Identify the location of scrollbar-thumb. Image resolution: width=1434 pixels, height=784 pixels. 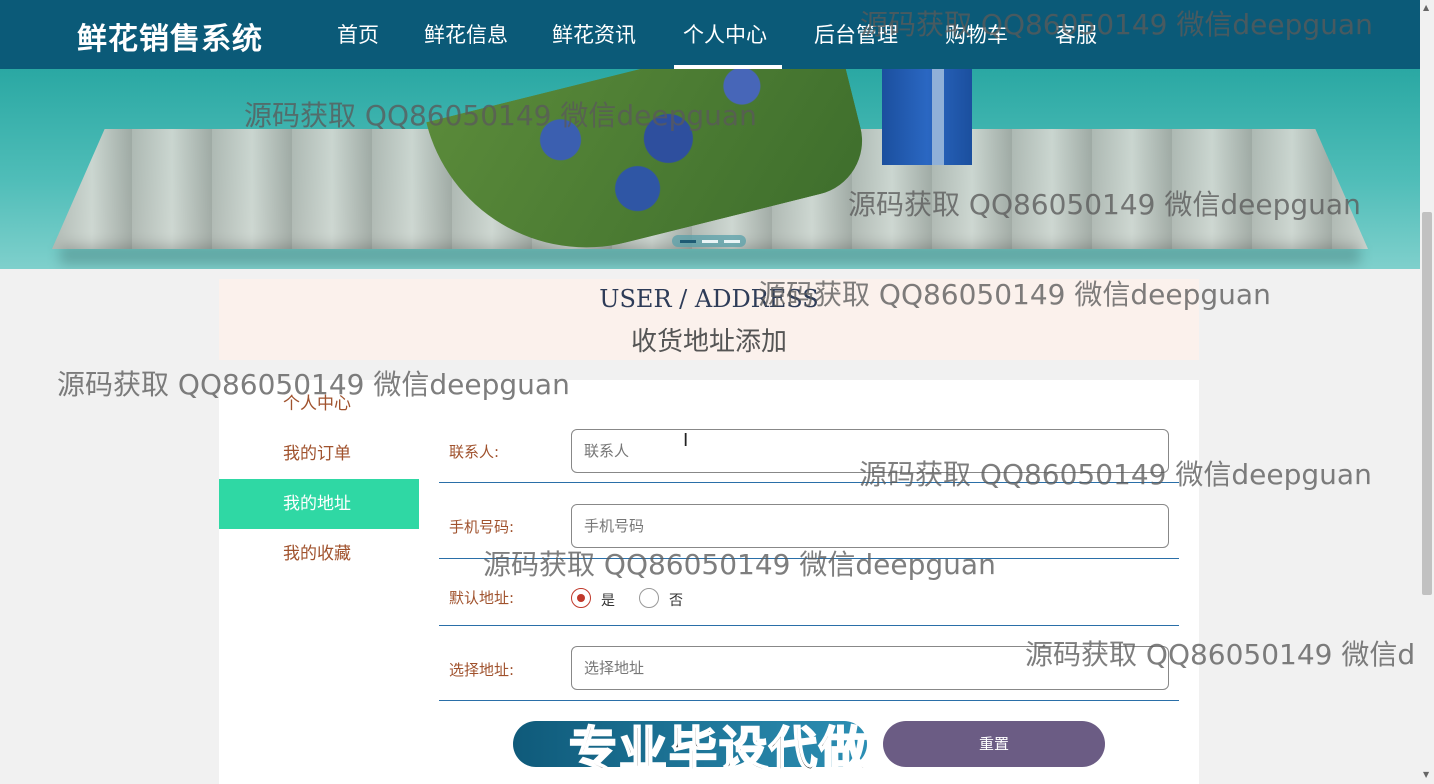
(1427, 403).